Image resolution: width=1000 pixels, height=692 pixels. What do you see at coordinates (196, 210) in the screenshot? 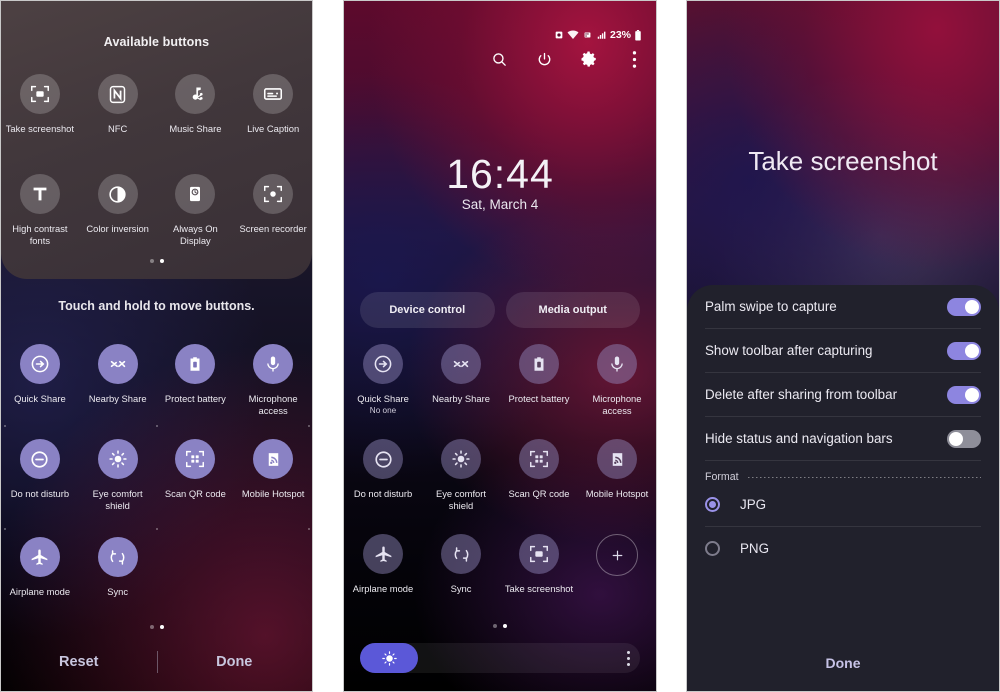
I see `available-tile-always-on-display: Always On Display` at bounding box center [196, 210].